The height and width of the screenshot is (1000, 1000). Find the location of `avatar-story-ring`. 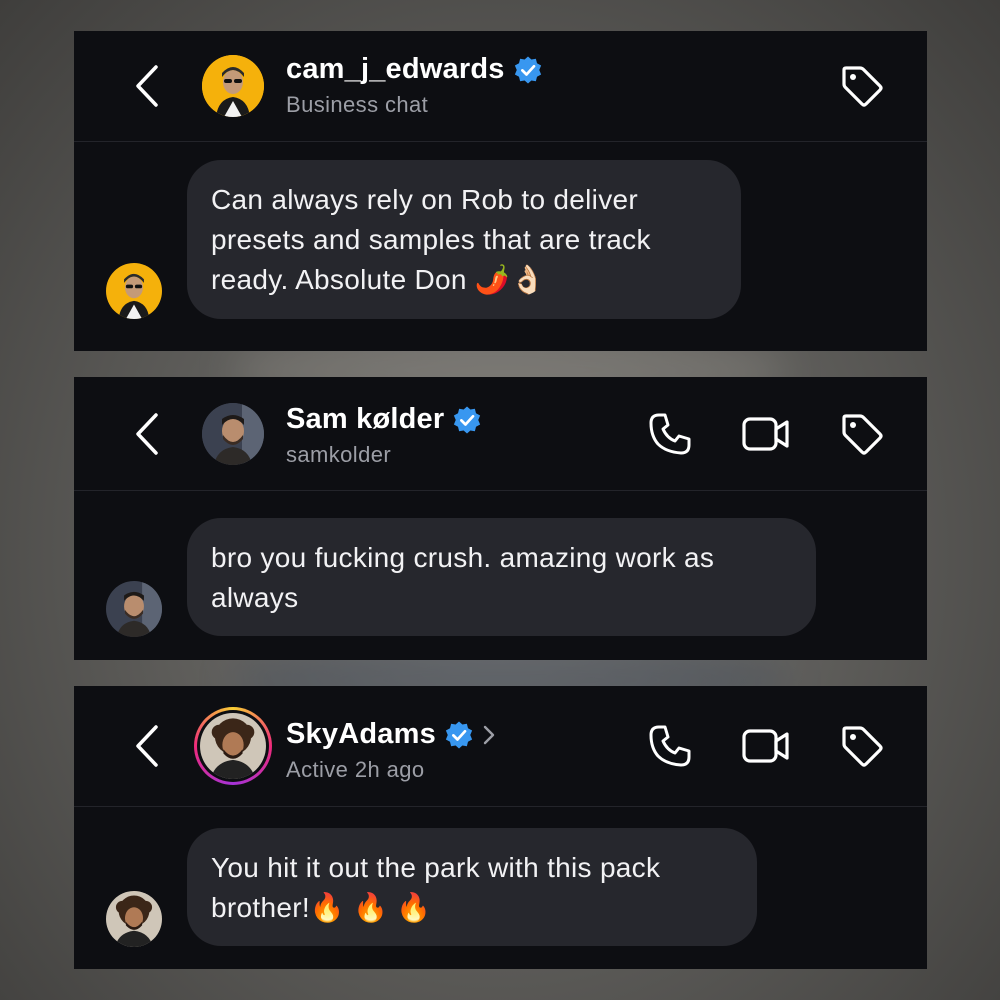

avatar-story-ring is located at coordinates (233, 746).